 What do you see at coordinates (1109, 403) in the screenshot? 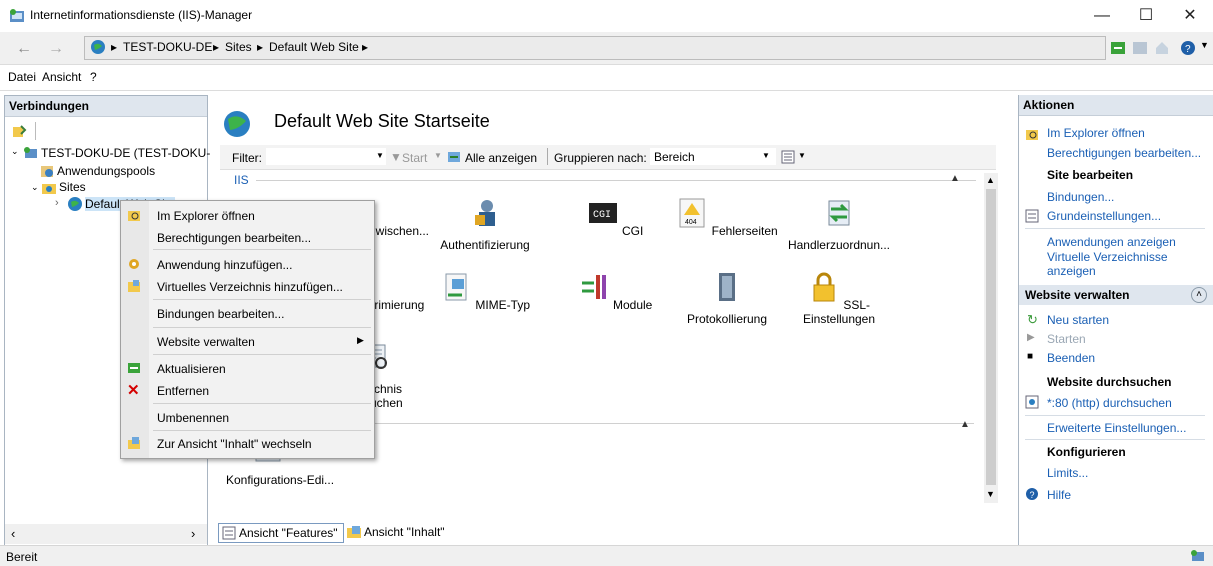
I see `action-browse-http: *:80 (http) durchsuchen` at bounding box center [1109, 403].